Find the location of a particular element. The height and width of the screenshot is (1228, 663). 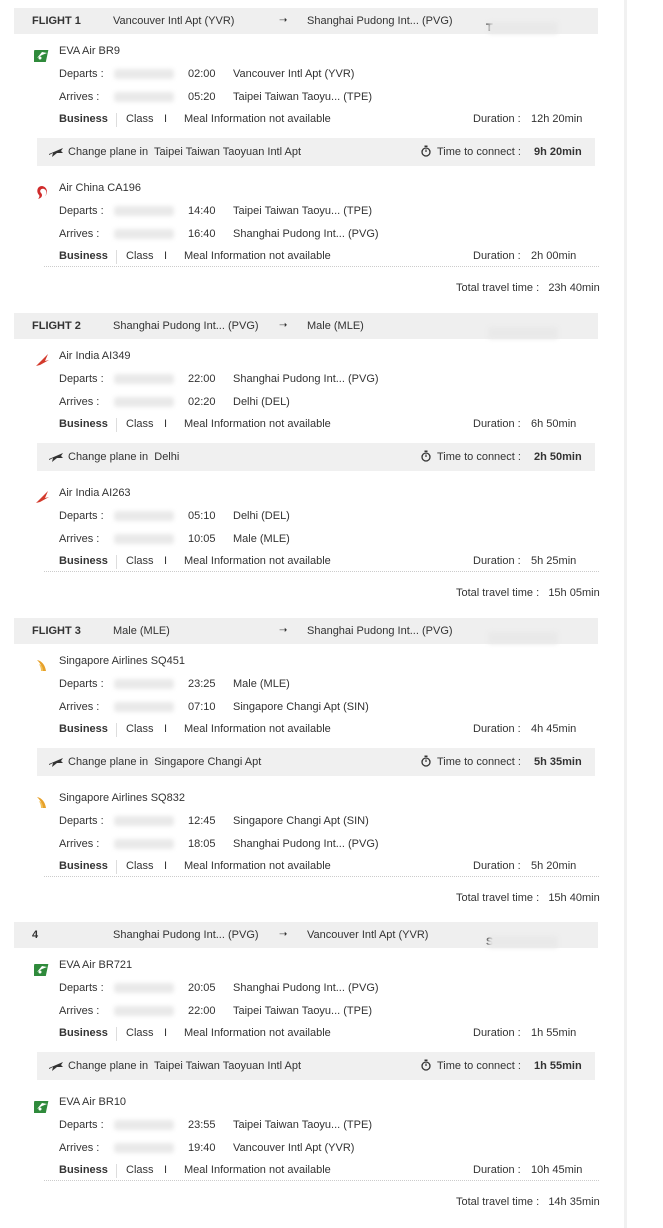

flight-number: FLIGHT 3 is located at coordinates (56, 631).